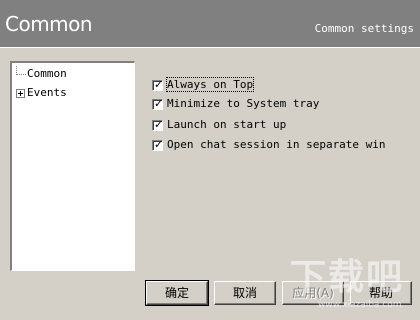 The width and height of the screenshot is (420, 320). Describe the element at coordinates (21, 70) in the screenshot. I see `tree-connector-icon` at that location.